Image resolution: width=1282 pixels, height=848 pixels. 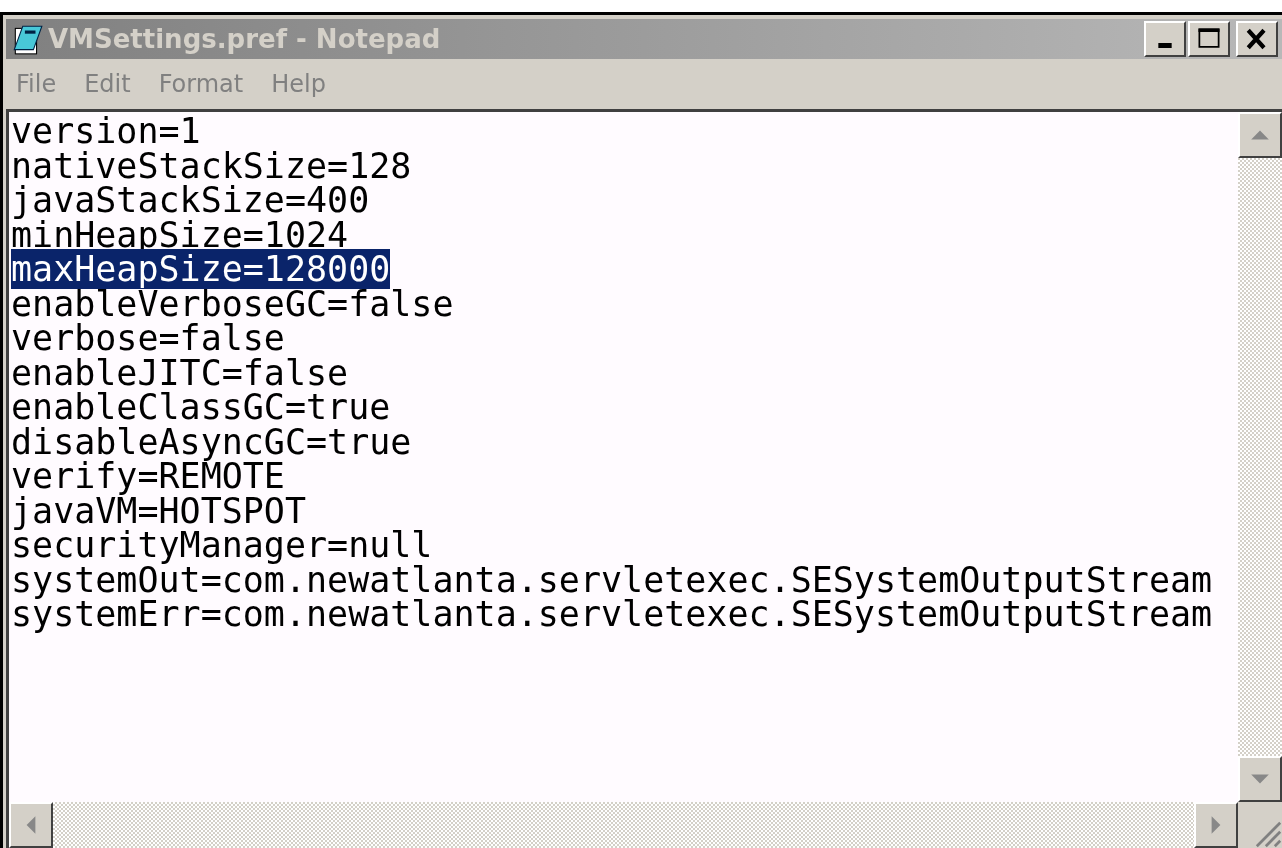 What do you see at coordinates (1209, 39) in the screenshot?
I see `maximize-button` at bounding box center [1209, 39].